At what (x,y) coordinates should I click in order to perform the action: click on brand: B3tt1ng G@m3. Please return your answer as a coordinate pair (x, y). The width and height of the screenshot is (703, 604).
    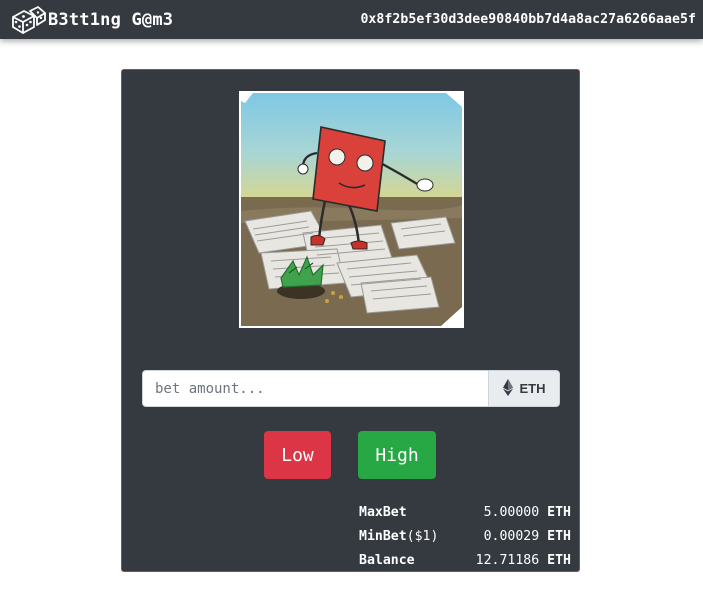
    Looking at the image, I should click on (91, 20).